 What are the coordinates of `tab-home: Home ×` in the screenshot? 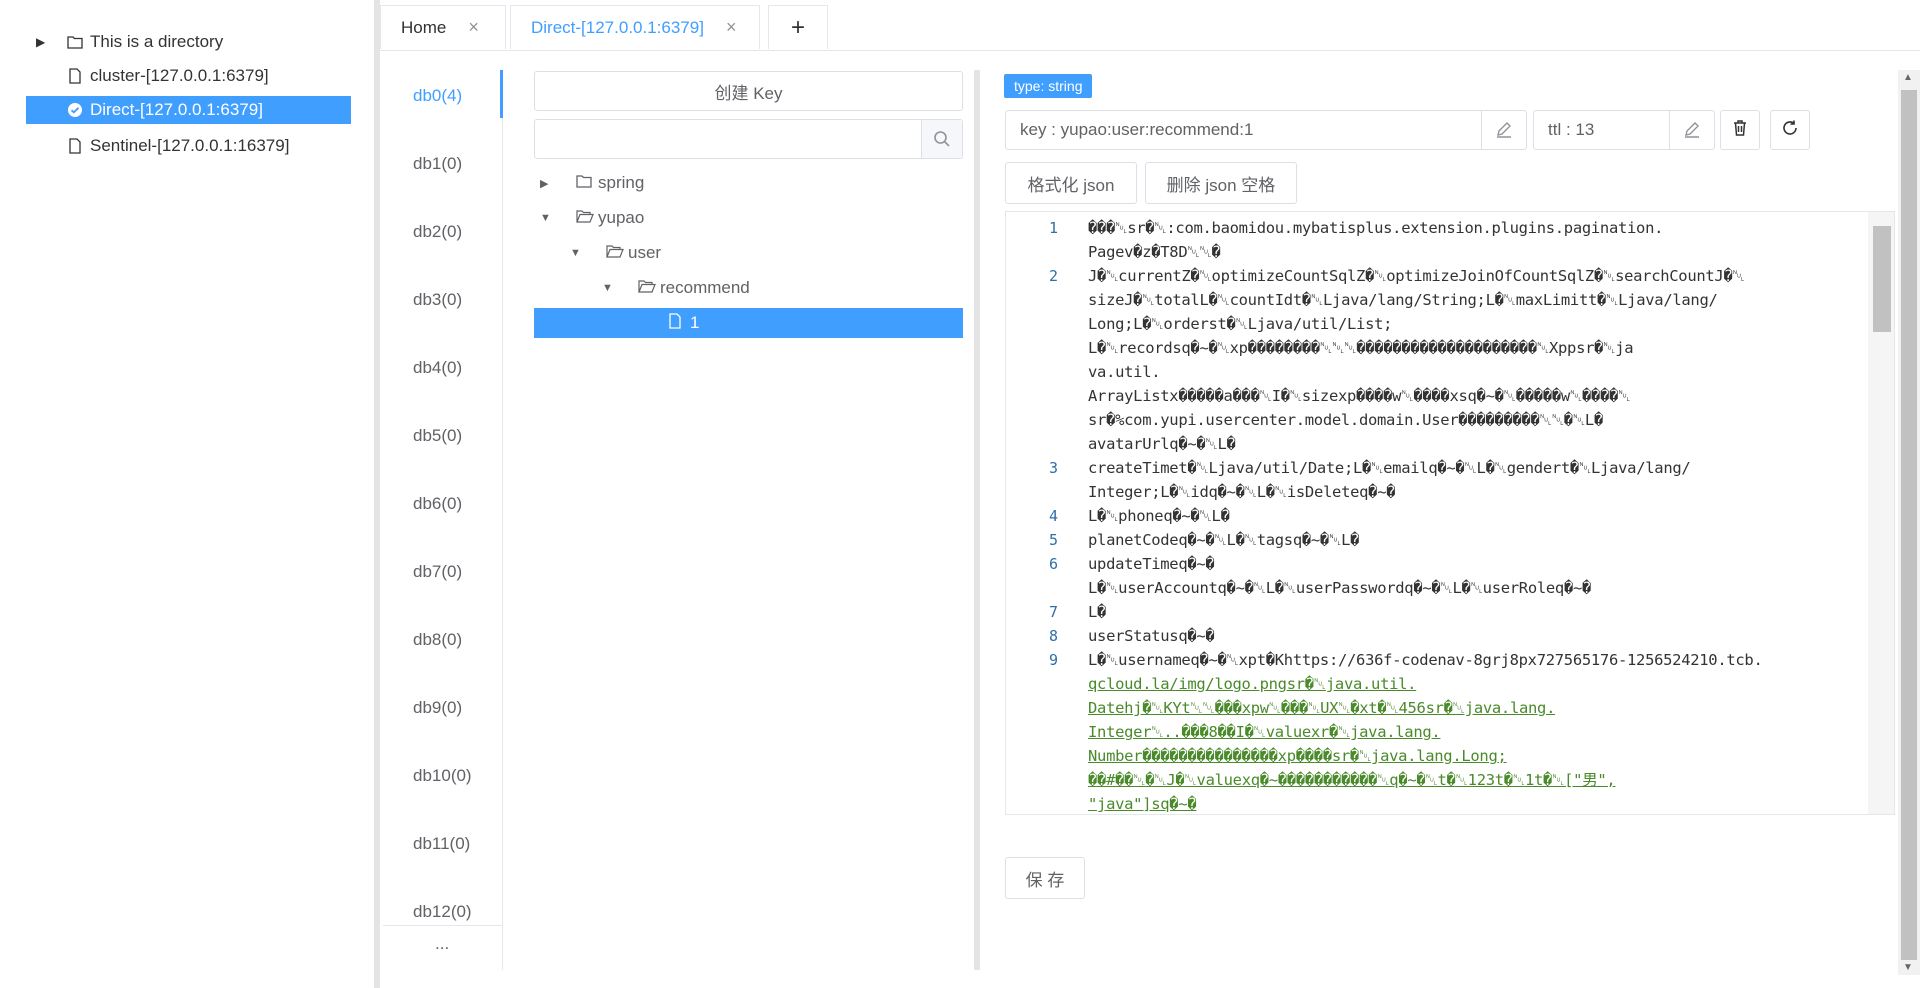 It's located at (443, 27).